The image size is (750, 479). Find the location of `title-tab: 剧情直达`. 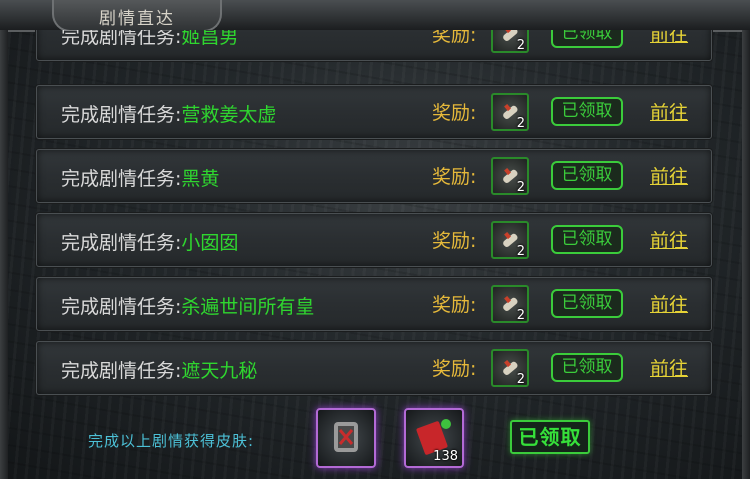

title-tab: 剧情直达 is located at coordinates (137, 16).